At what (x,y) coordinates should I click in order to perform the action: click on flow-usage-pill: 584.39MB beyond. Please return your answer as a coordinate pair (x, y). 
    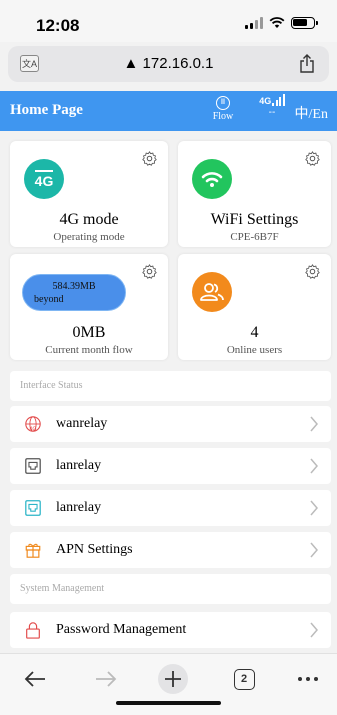
    Looking at the image, I should click on (74, 292).